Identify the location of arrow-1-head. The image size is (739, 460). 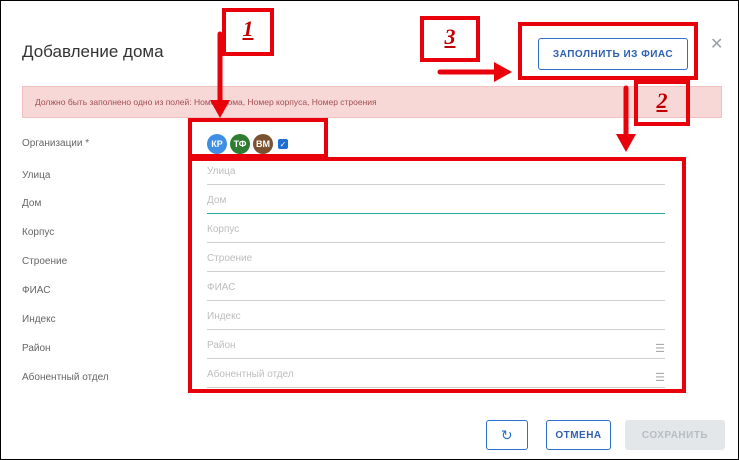
(220, 109).